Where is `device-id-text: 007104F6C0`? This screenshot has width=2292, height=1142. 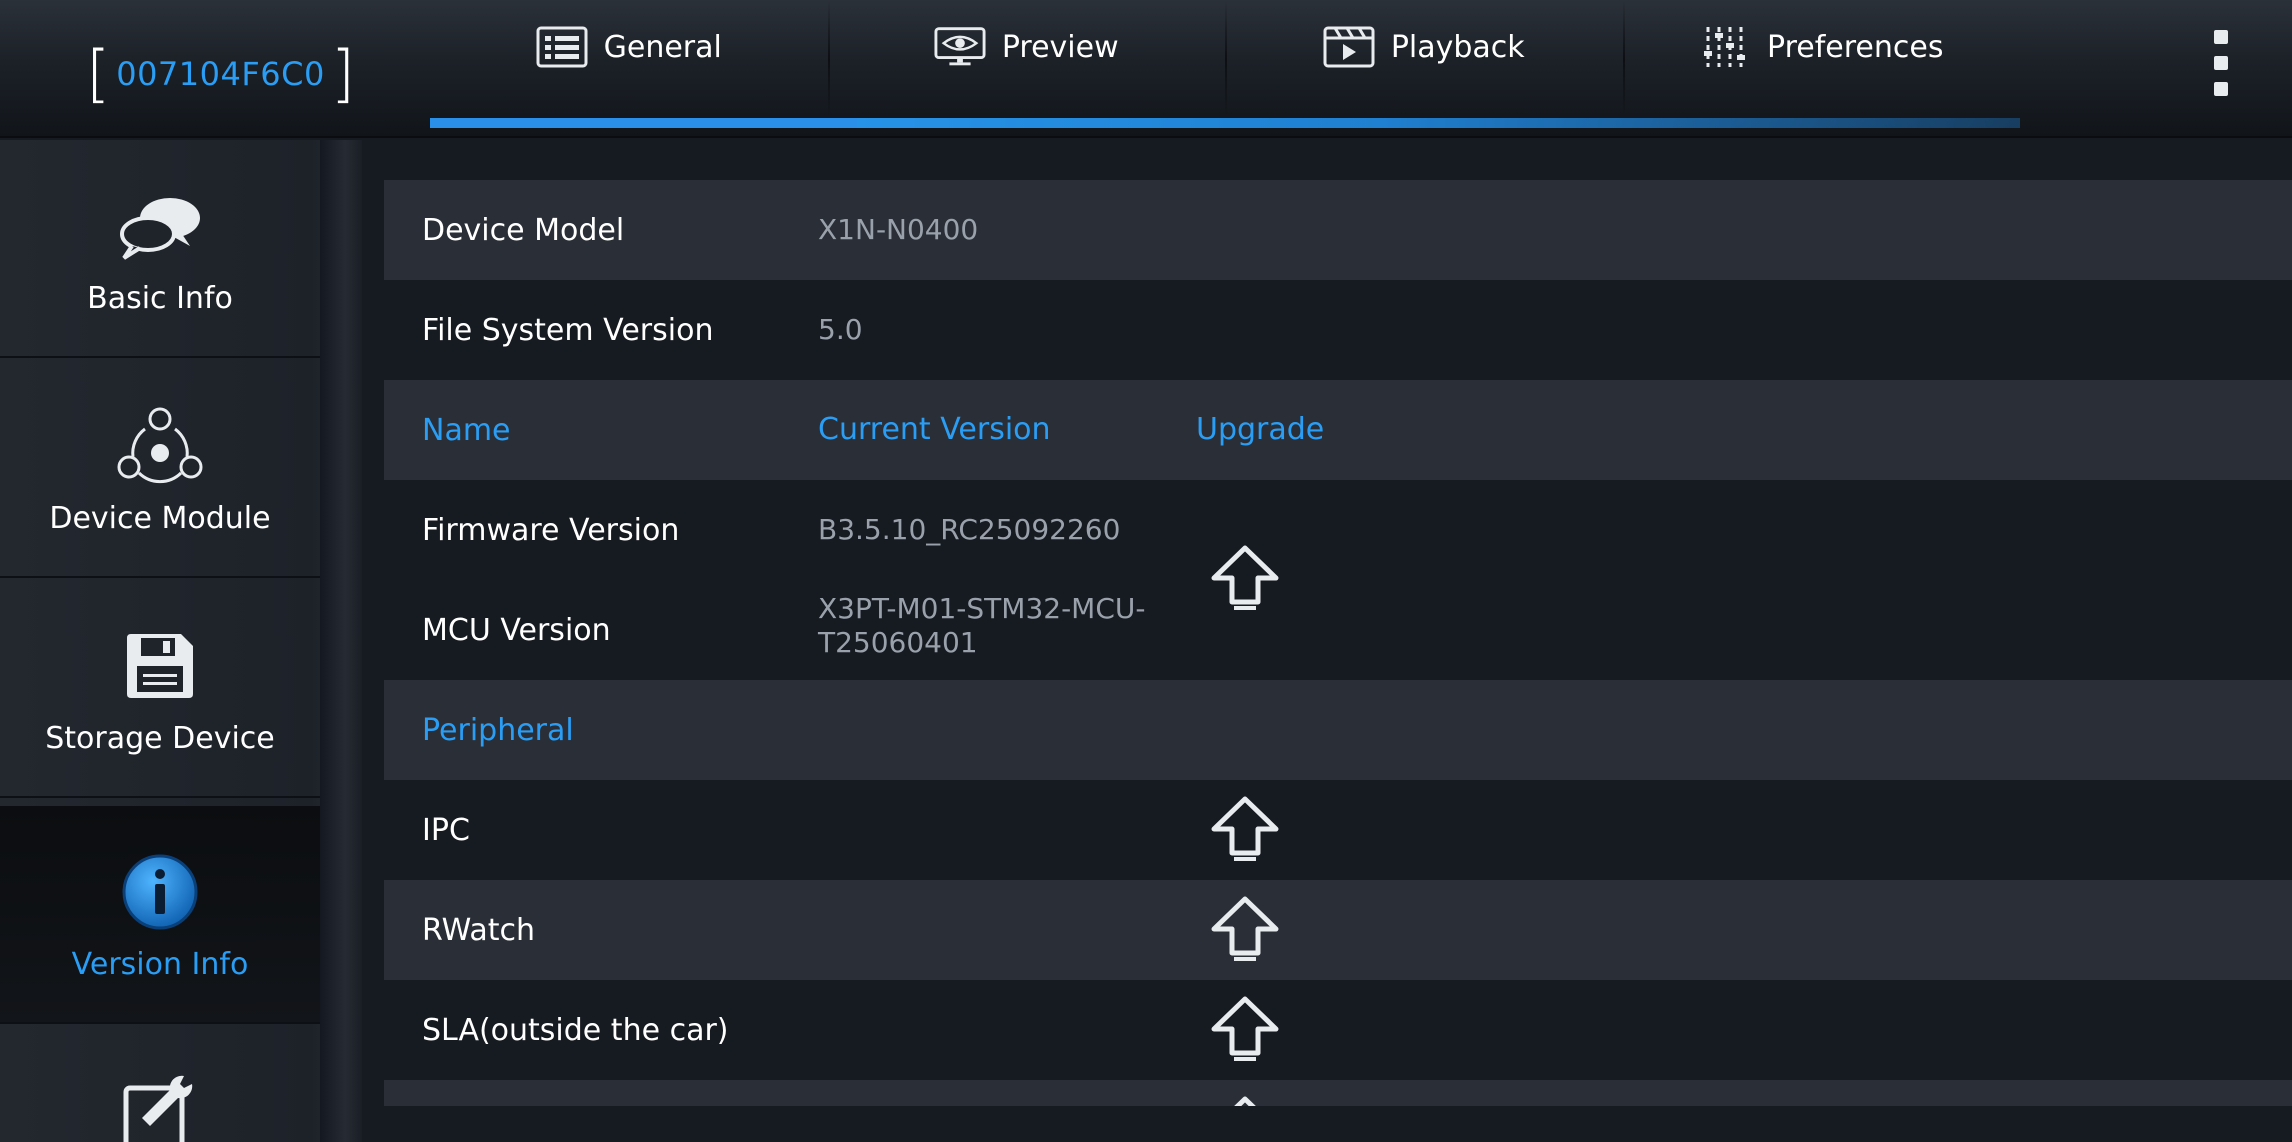
device-id-text: 007104F6C0 is located at coordinates (220, 74).